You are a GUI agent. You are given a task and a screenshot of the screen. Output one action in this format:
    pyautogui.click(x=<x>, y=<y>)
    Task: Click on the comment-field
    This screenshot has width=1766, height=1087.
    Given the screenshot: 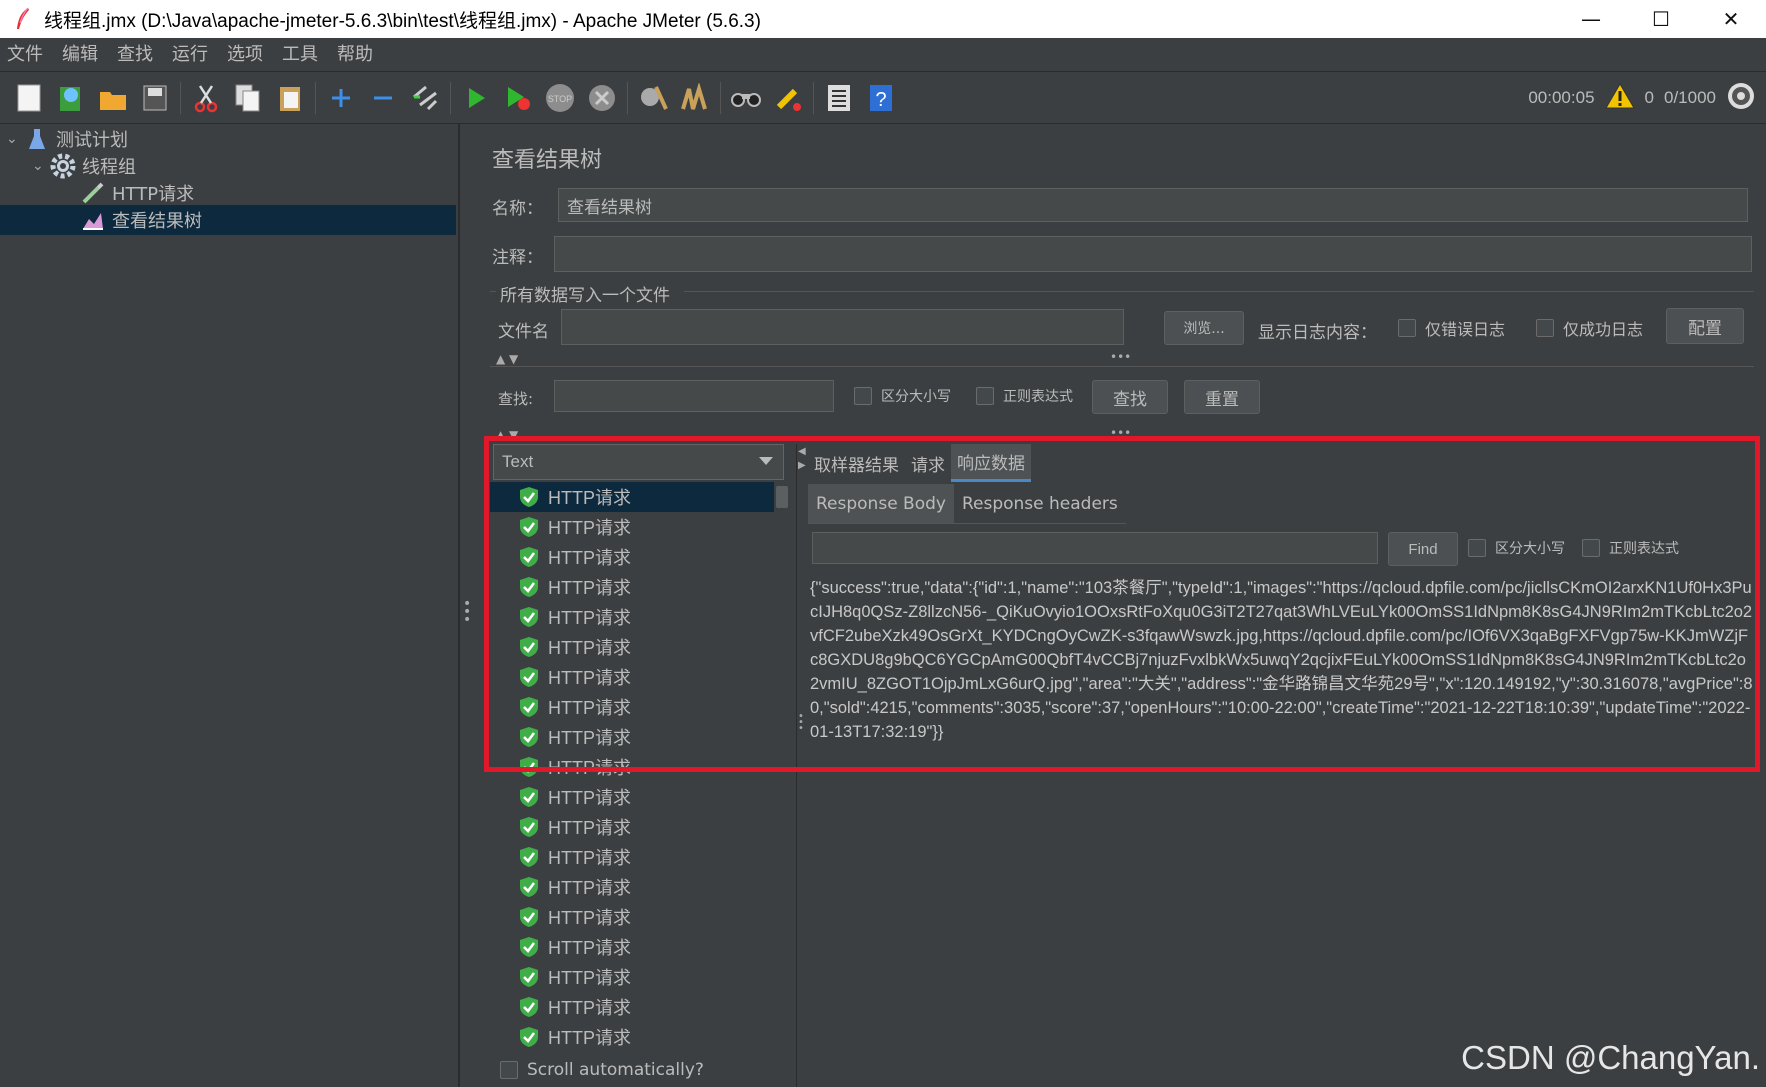 What is the action you would take?
    pyautogui.click(x=1153, y=254)
    